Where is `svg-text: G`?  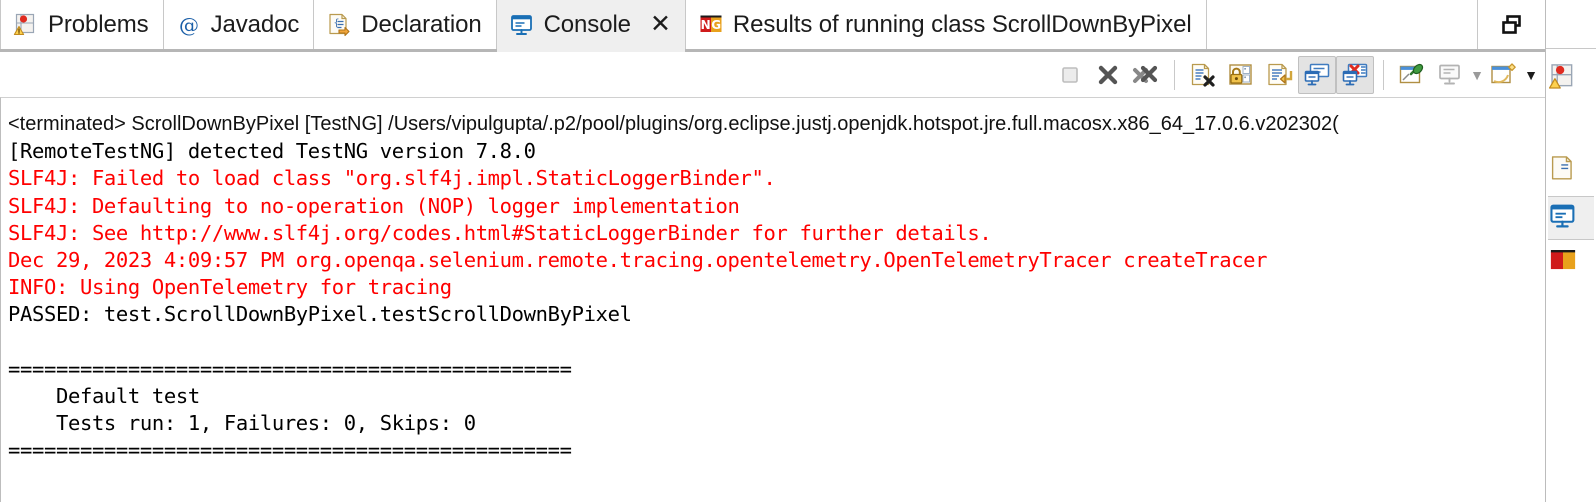 svg-text: G is located at coordinates (716, 25).